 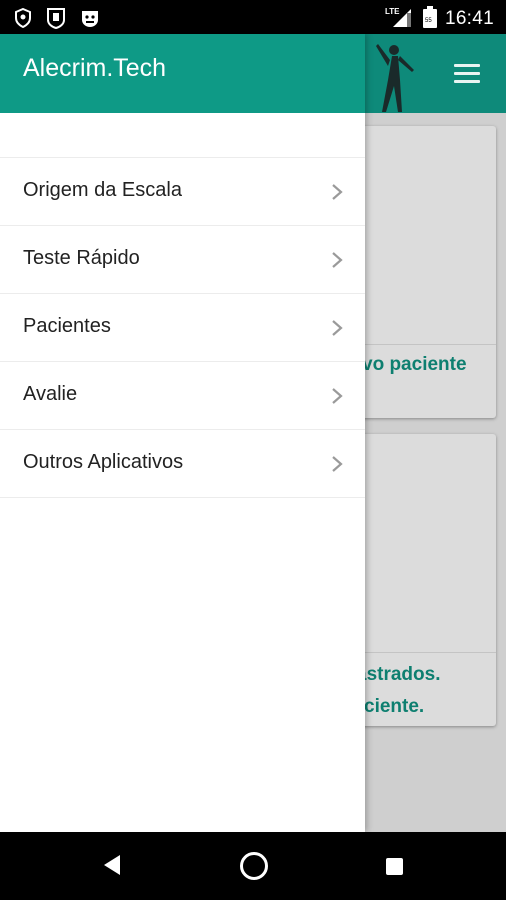 I want to click on svg-text: LTE, so click(x=392, y=11).